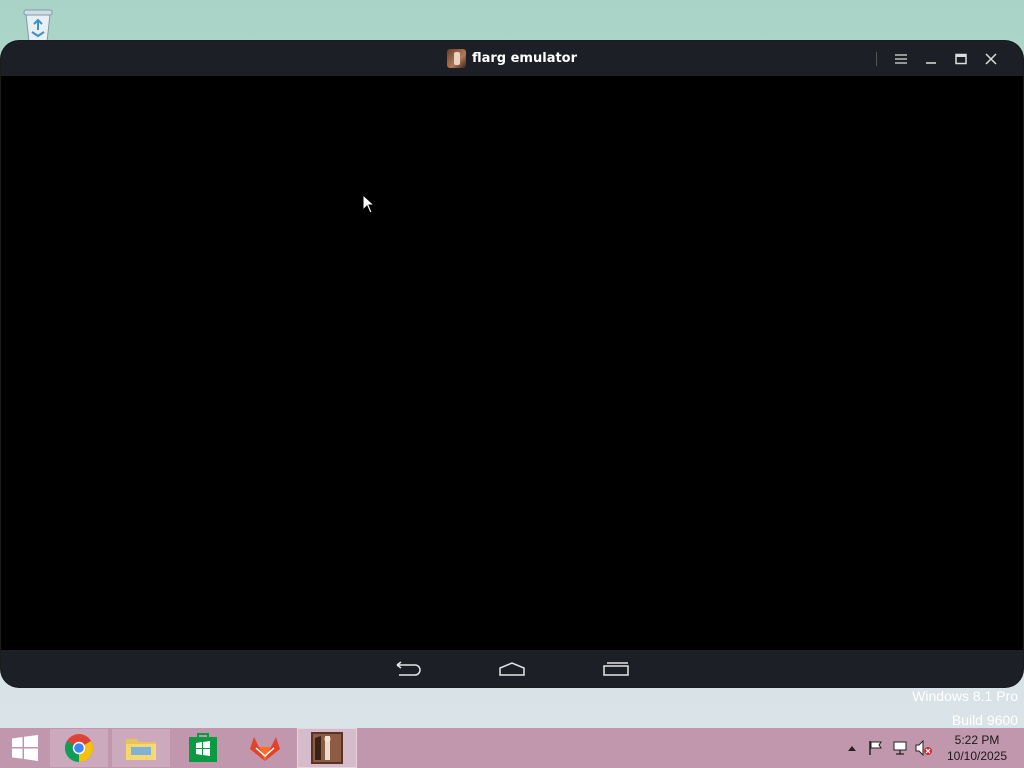 Image resolution: width=1024 pixels, height=768 pixels. What do you see at coordinates (977, 740) in the screenshot?
I see `clock-time: 5:22 PM` at bounding box center [977, 740].